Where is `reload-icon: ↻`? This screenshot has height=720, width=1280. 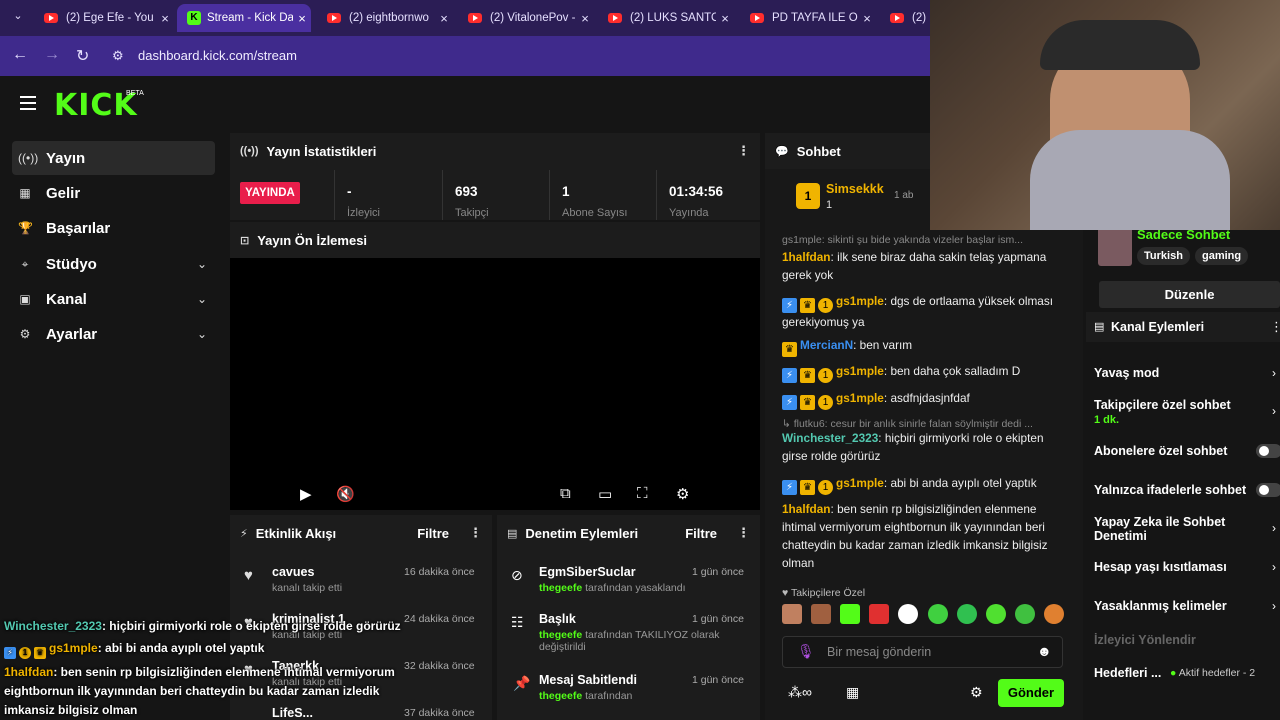
reload-icon: ↻ is located at coordinates (82, 56).